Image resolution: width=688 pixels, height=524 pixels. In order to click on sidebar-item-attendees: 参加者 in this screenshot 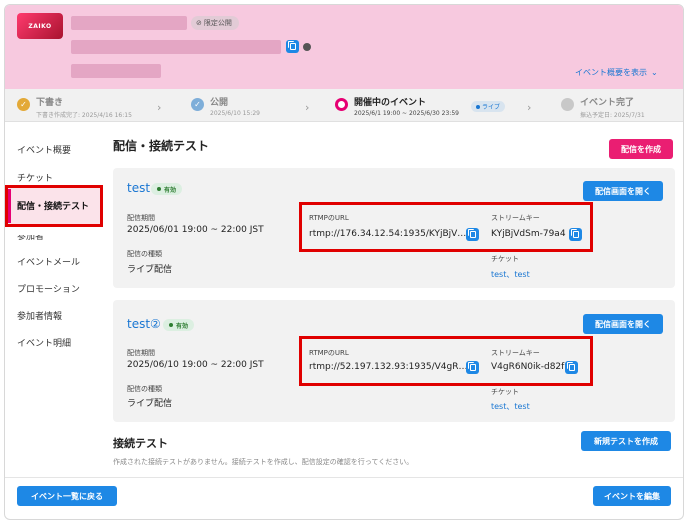, I will do `click(30, 238)`.